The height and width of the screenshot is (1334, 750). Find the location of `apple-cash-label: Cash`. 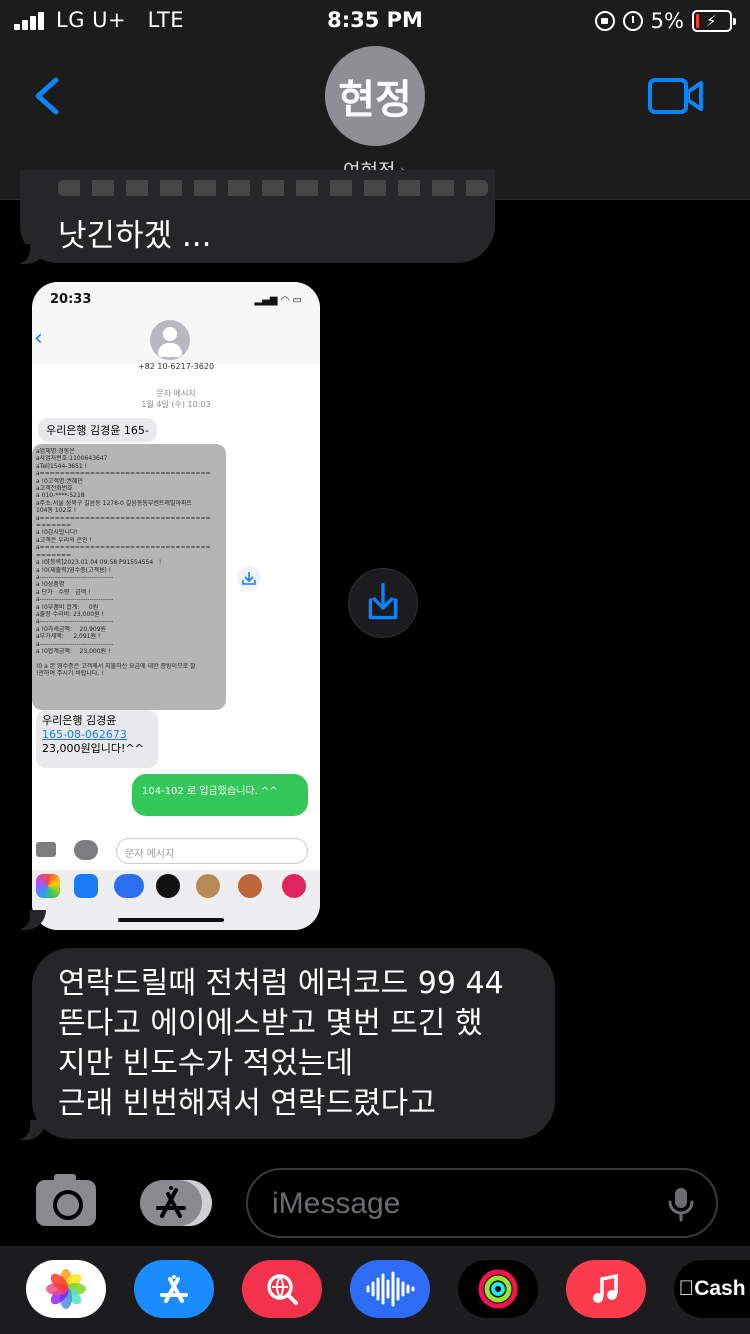

apple-cash-label: Cash is located at coordinates (711, 1288).